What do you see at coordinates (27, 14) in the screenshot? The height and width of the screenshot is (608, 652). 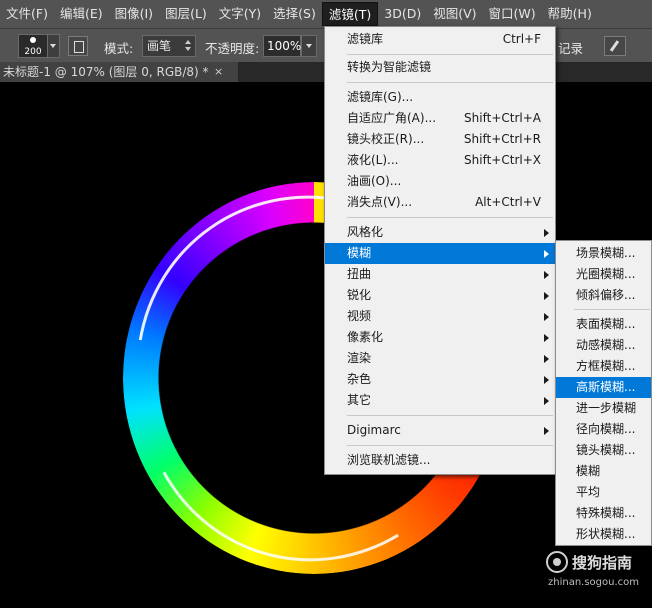 I see `menu-file: 文件(F)` at bounding box center [27, 14].